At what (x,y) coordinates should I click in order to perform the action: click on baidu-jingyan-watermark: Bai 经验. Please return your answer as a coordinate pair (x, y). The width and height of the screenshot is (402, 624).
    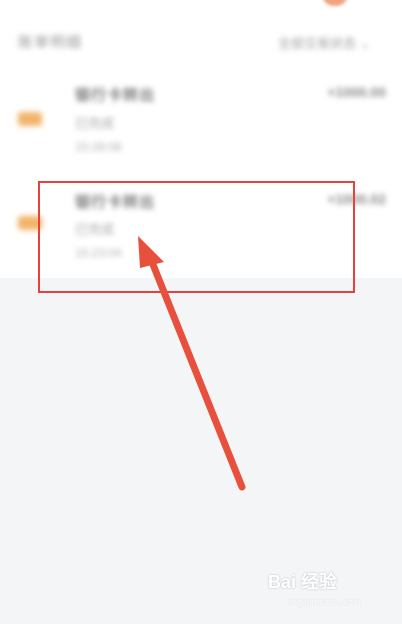
    Looking at the image, I should click on (302, 581).